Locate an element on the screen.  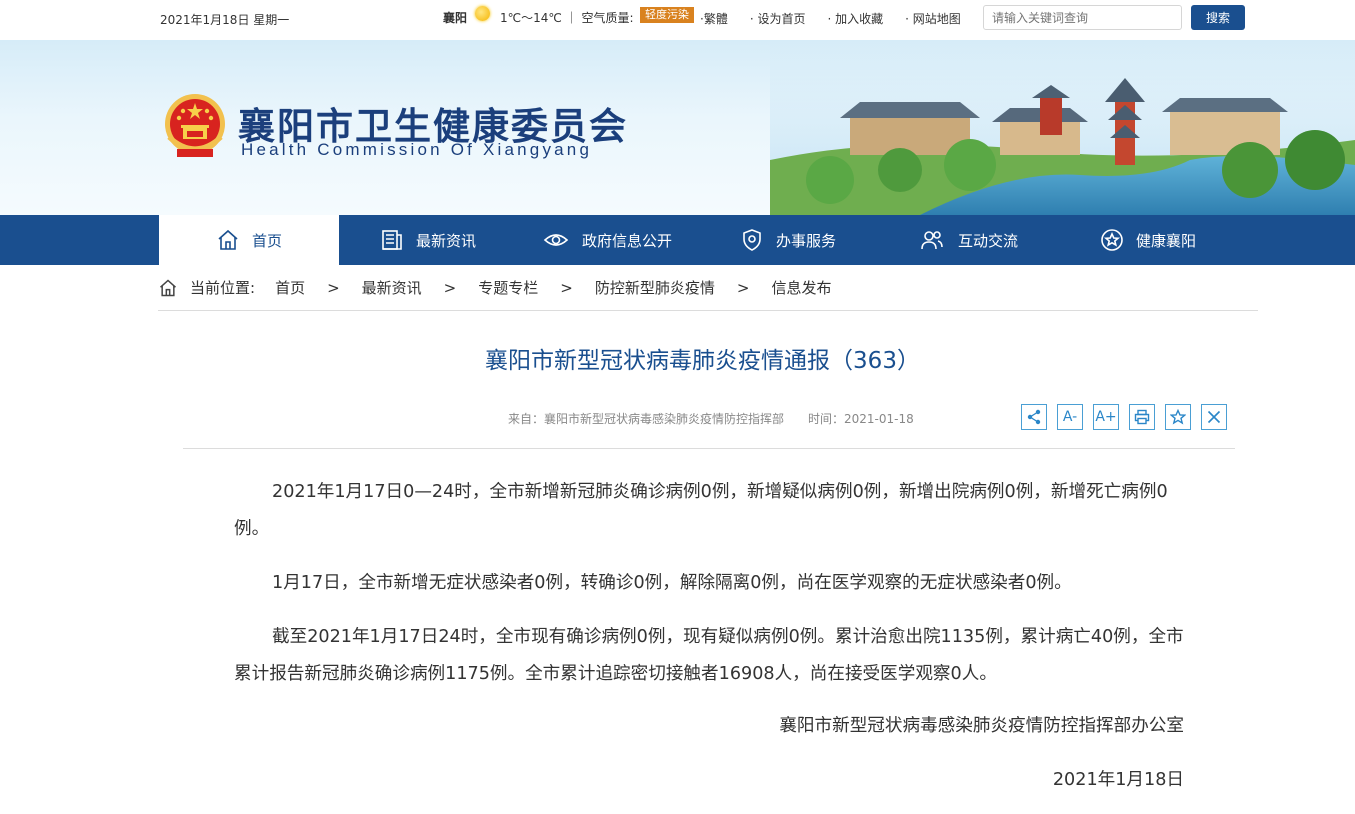
nav-item-healthy-xiangyang: 健康襄阳 is located at coordinates (1148, 240).